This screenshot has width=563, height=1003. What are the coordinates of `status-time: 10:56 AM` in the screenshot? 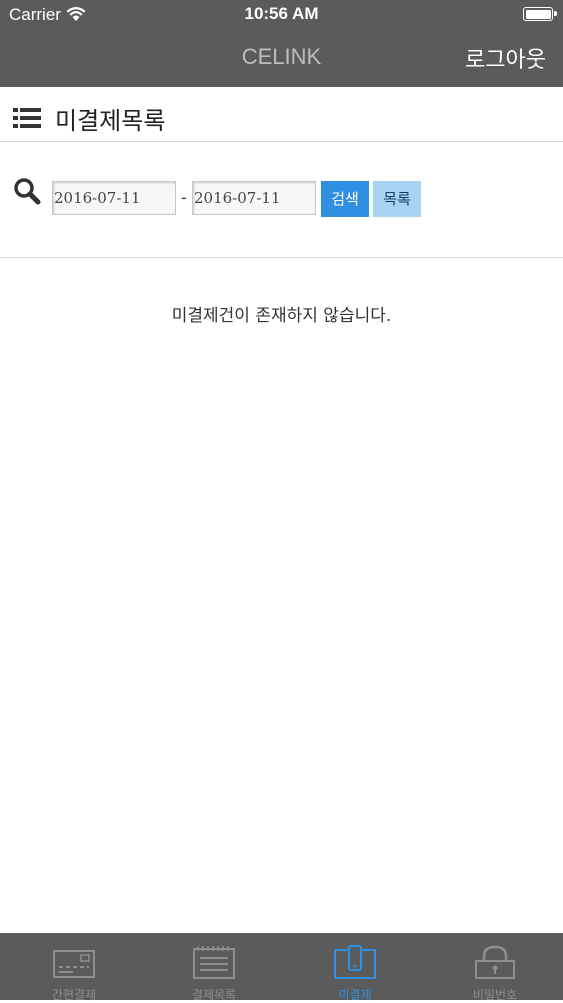 It's located at (281, 13).